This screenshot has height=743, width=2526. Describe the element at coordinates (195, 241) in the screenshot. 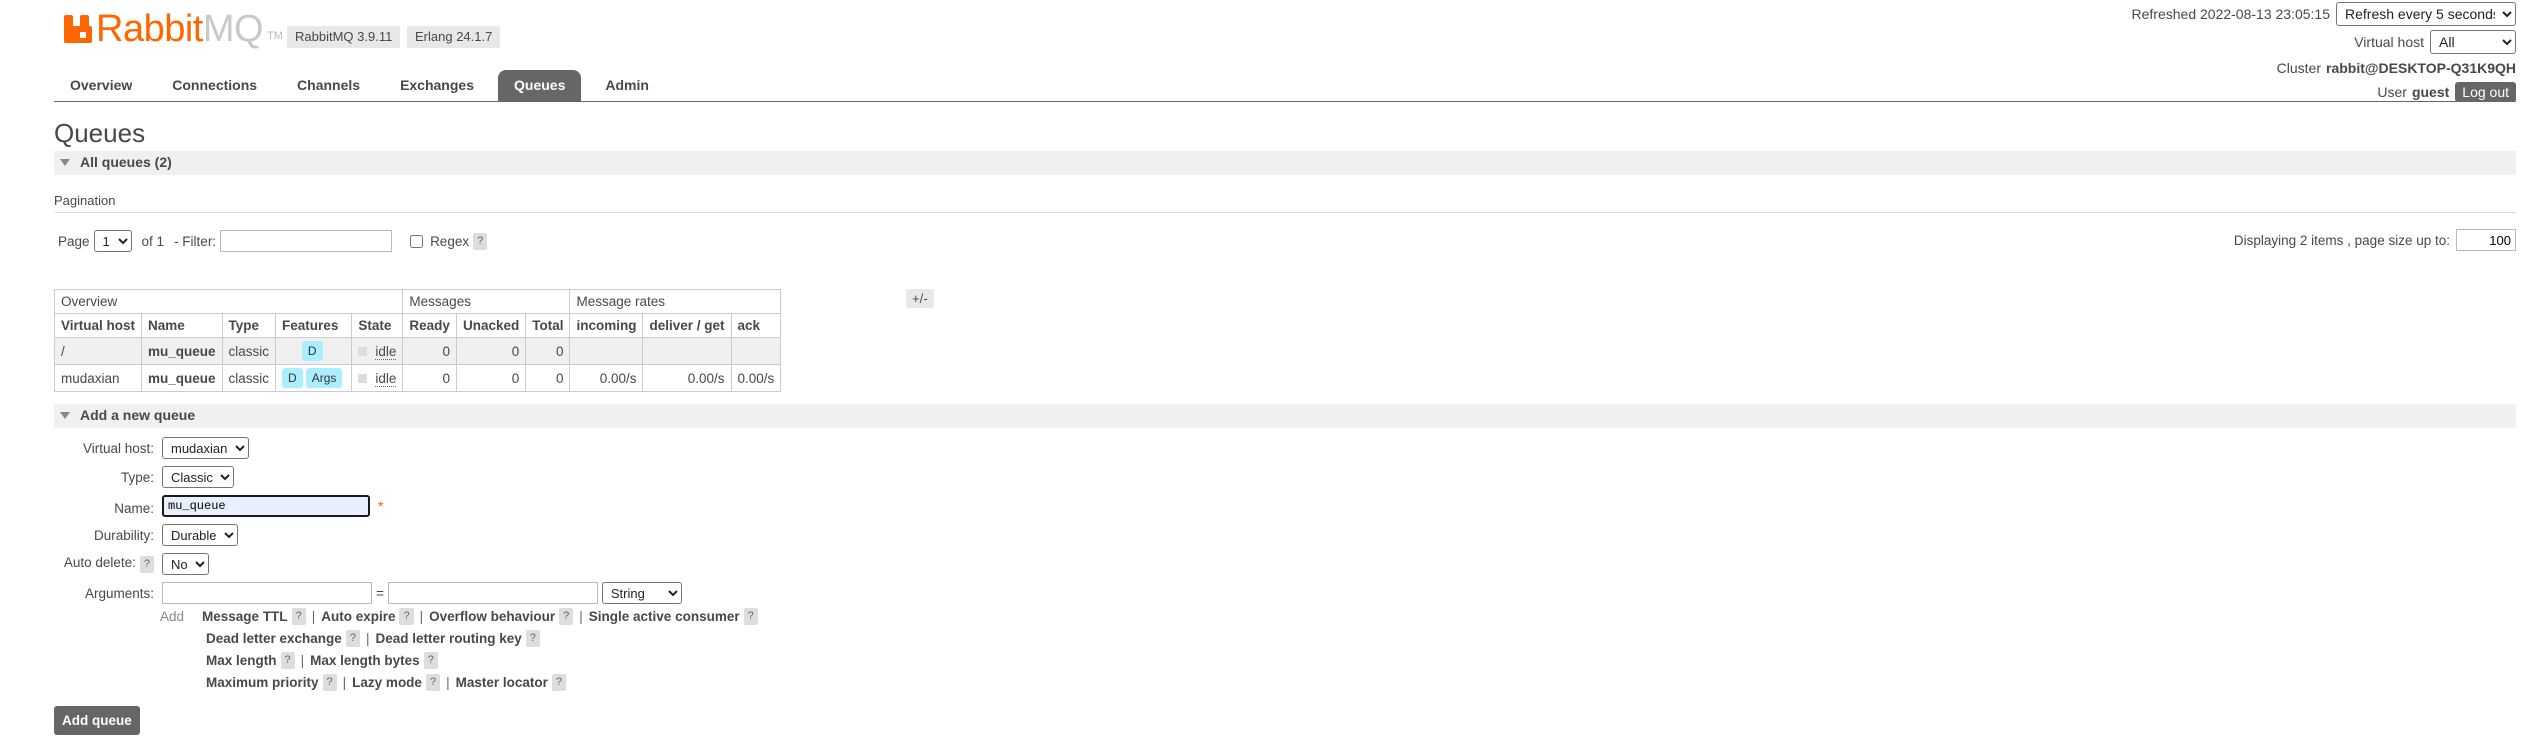

I see `filter-label: - Filter:` at that location.